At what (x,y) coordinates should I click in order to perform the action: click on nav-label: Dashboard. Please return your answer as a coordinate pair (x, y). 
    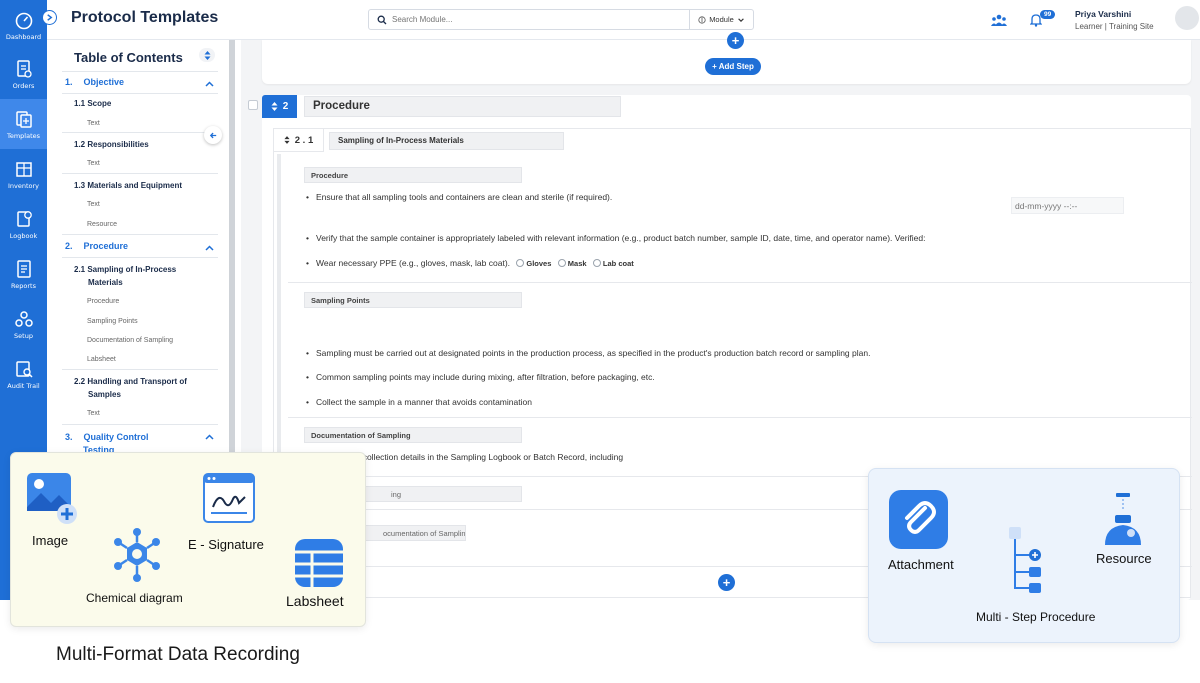
    Looking at the image, I should click on (23, 36).